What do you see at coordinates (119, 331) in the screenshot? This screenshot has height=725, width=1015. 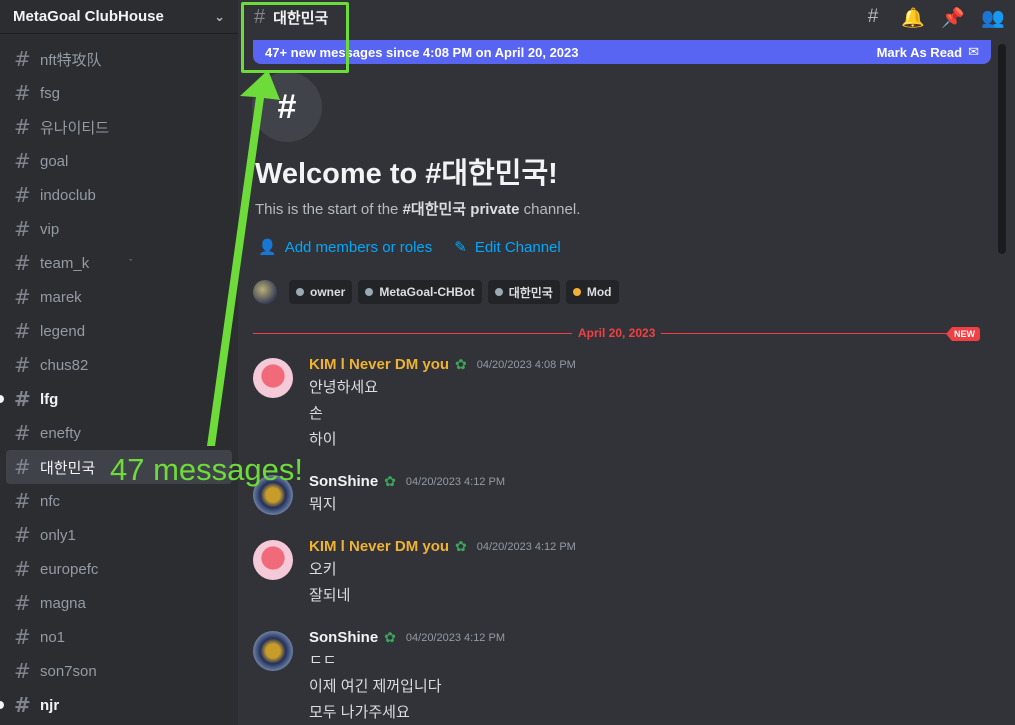 I see `channel-item: # legend` at bounding box center [119, 331].